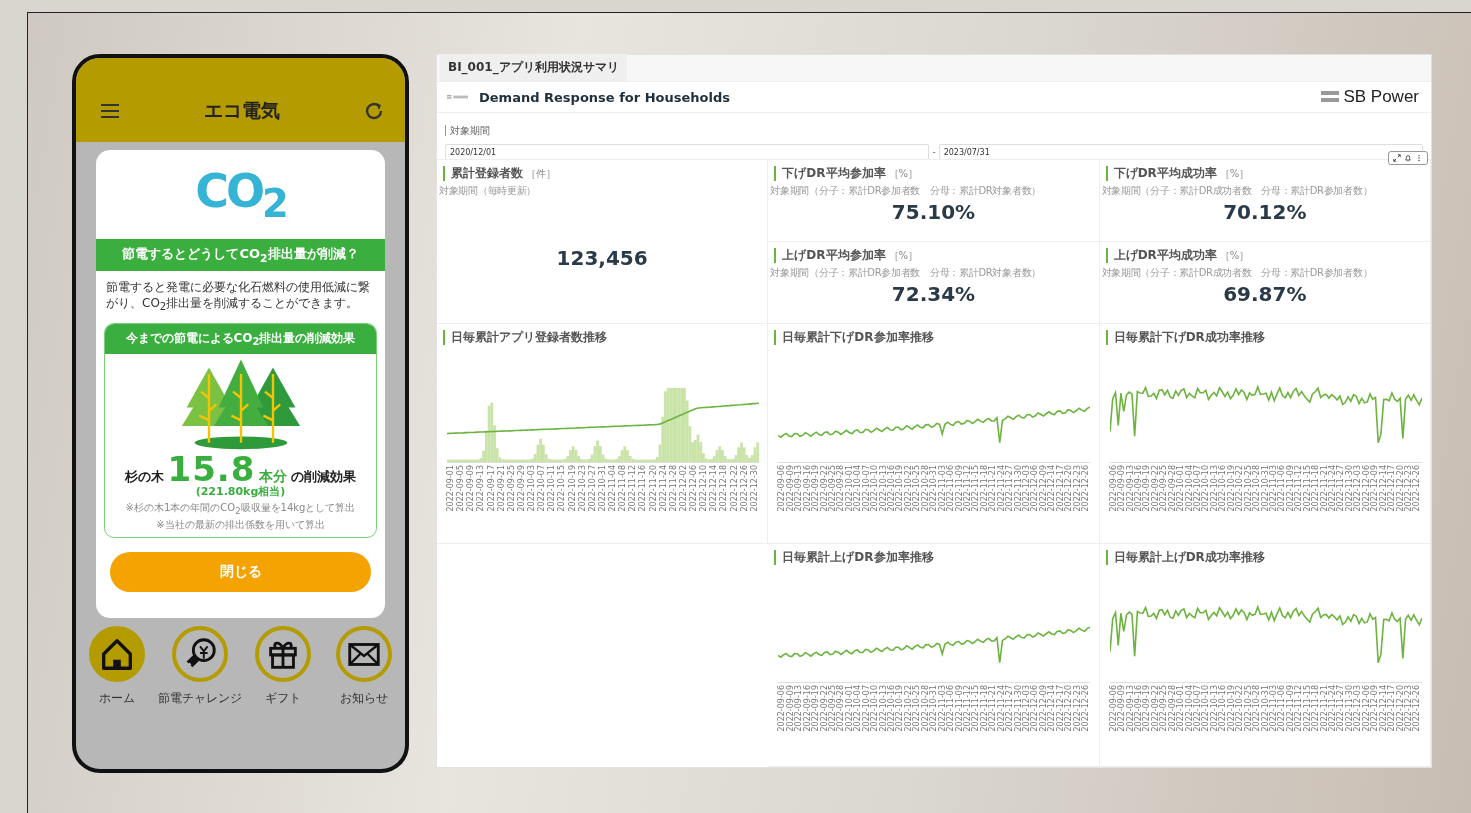 Image resolution: width=1471 pixels, height=813 pixels. What do you see at coordinates (199, 698) in the screenshot?
I see `nav-label: 節電チャレンジ` at bounding box center [199, 698].